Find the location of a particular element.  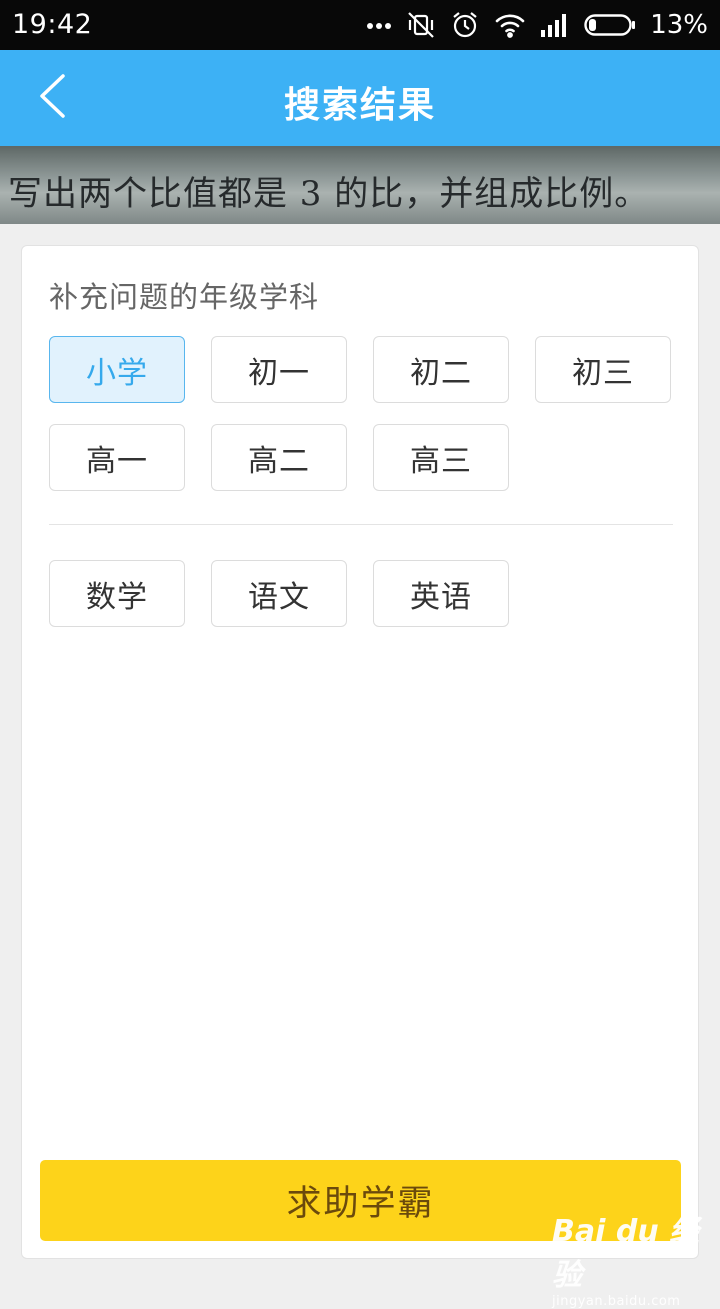

subject-chip-chinese: 语文 is located at coordinates (279, 593).